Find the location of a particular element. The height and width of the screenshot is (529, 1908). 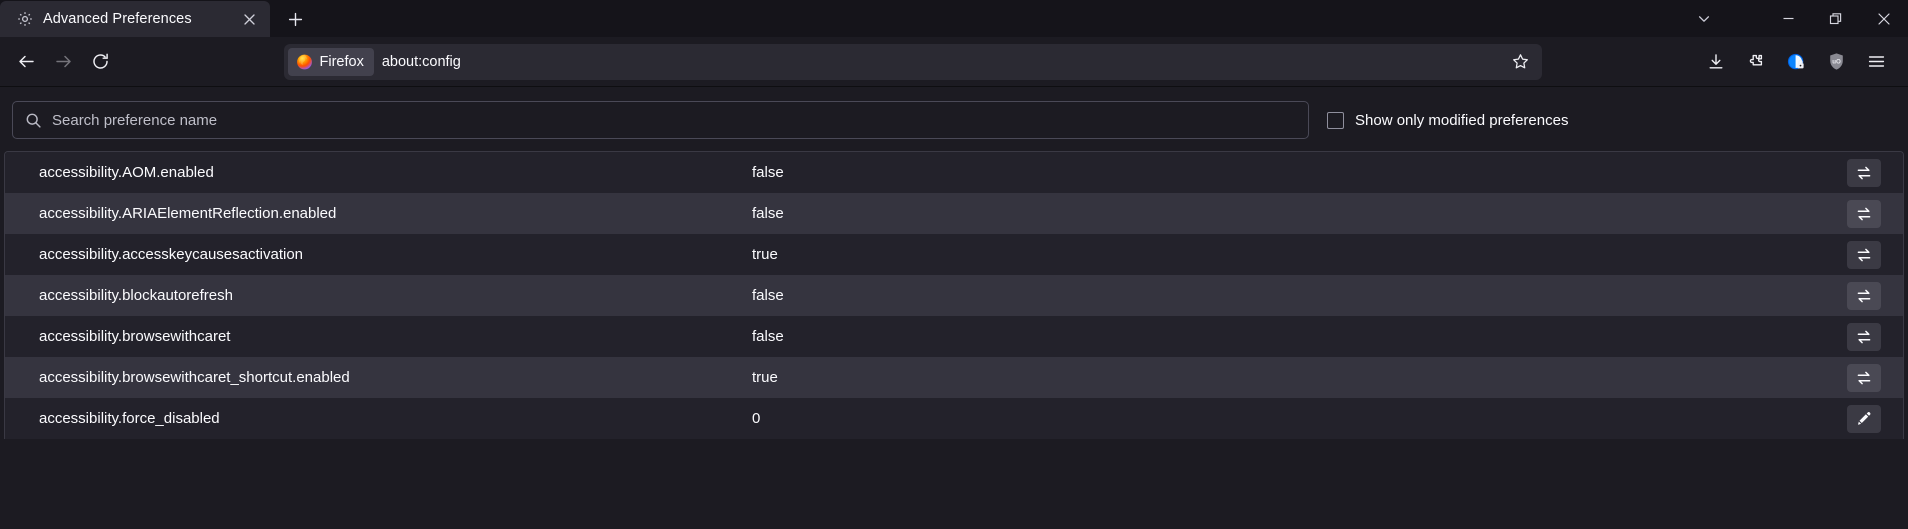

downloads-button is located at coordinates (1716, 62).